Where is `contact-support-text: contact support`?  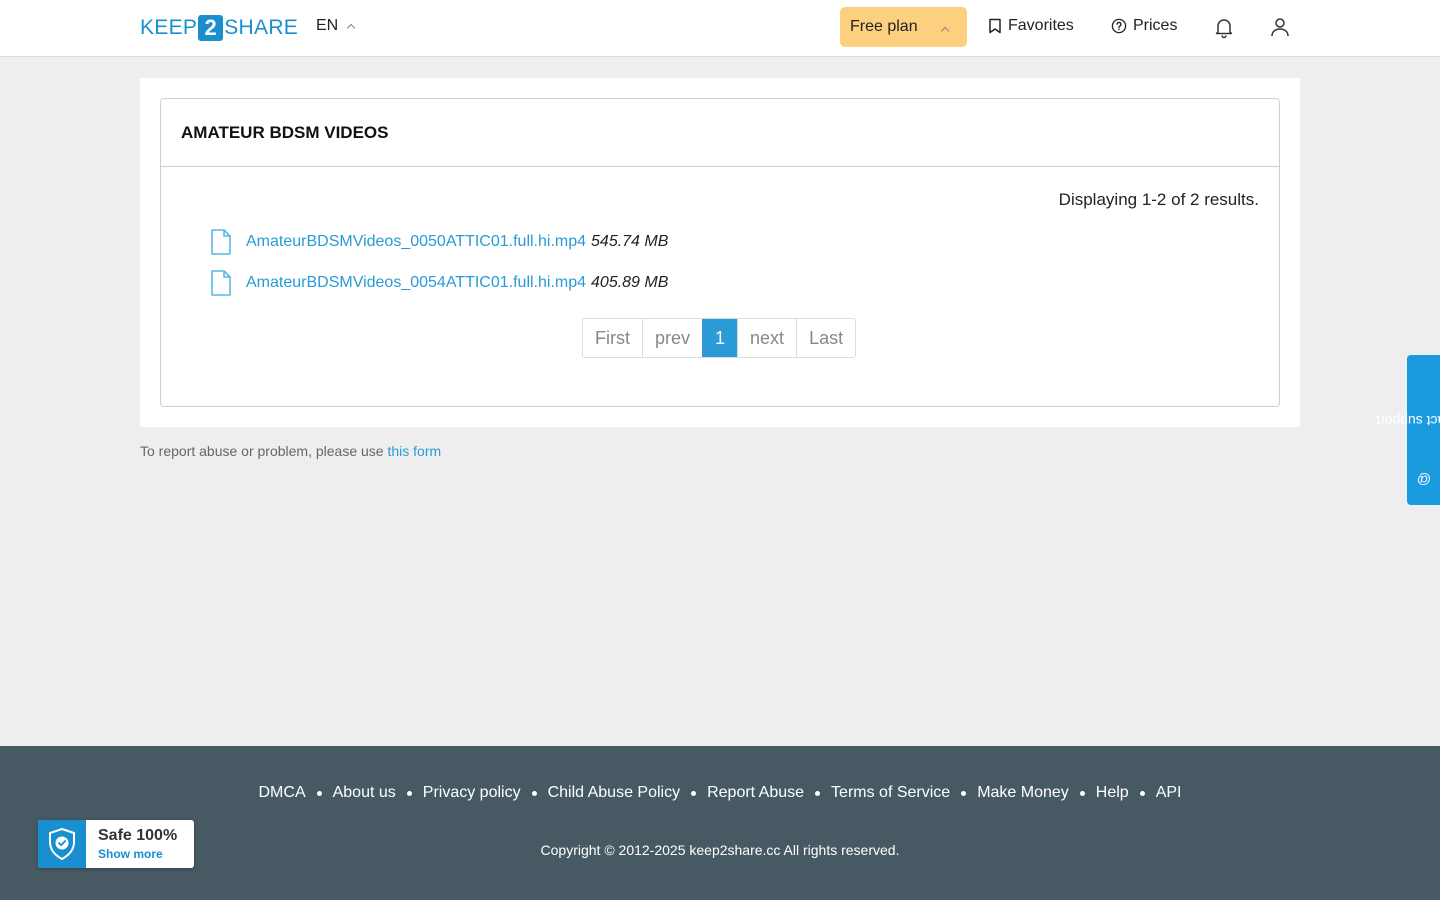
contact-support-text: contact support is located at coordinates (1407, 420).